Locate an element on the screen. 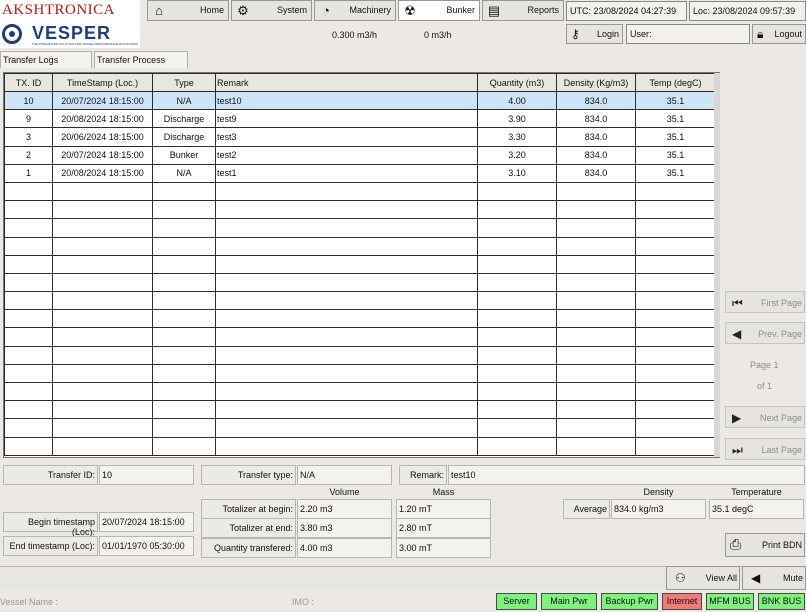 This screenshot has height=612, width=806. vessel-name-label: Vessel Name : is located at coordinates (29, 602).